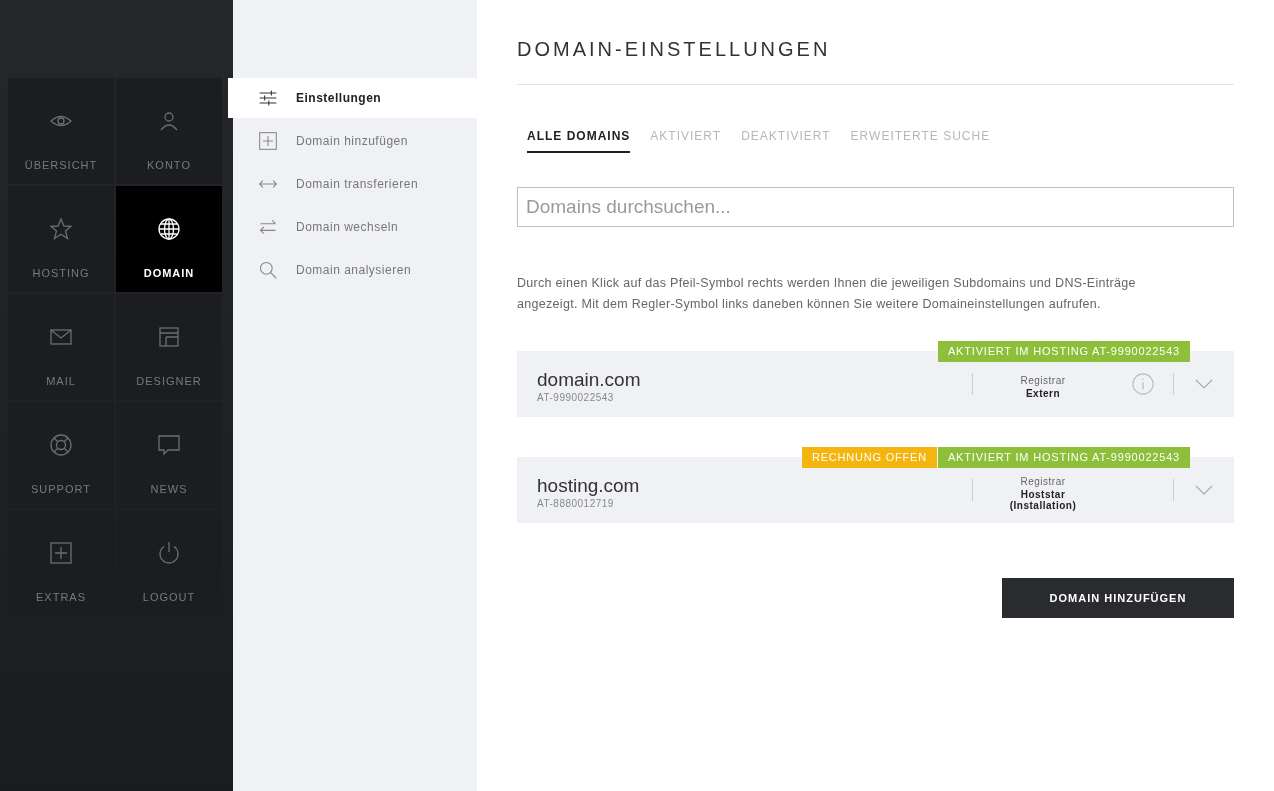 Image resolution: width=1274 pixels, height=791 pixels. What do you see at coordinates (920, 140) in the screenshot?
I see `filter-tab: ERWEITERTE SUCHE` at bounding box center [920, 140].